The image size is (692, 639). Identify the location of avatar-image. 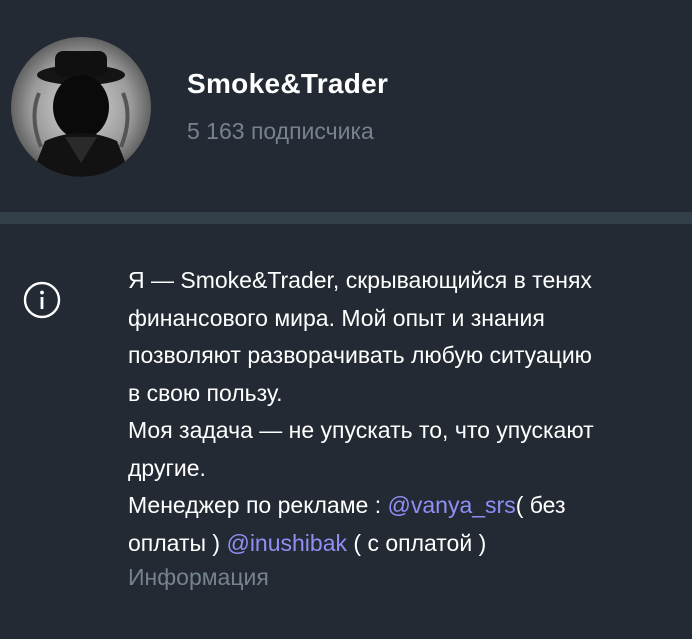
(81, 107).